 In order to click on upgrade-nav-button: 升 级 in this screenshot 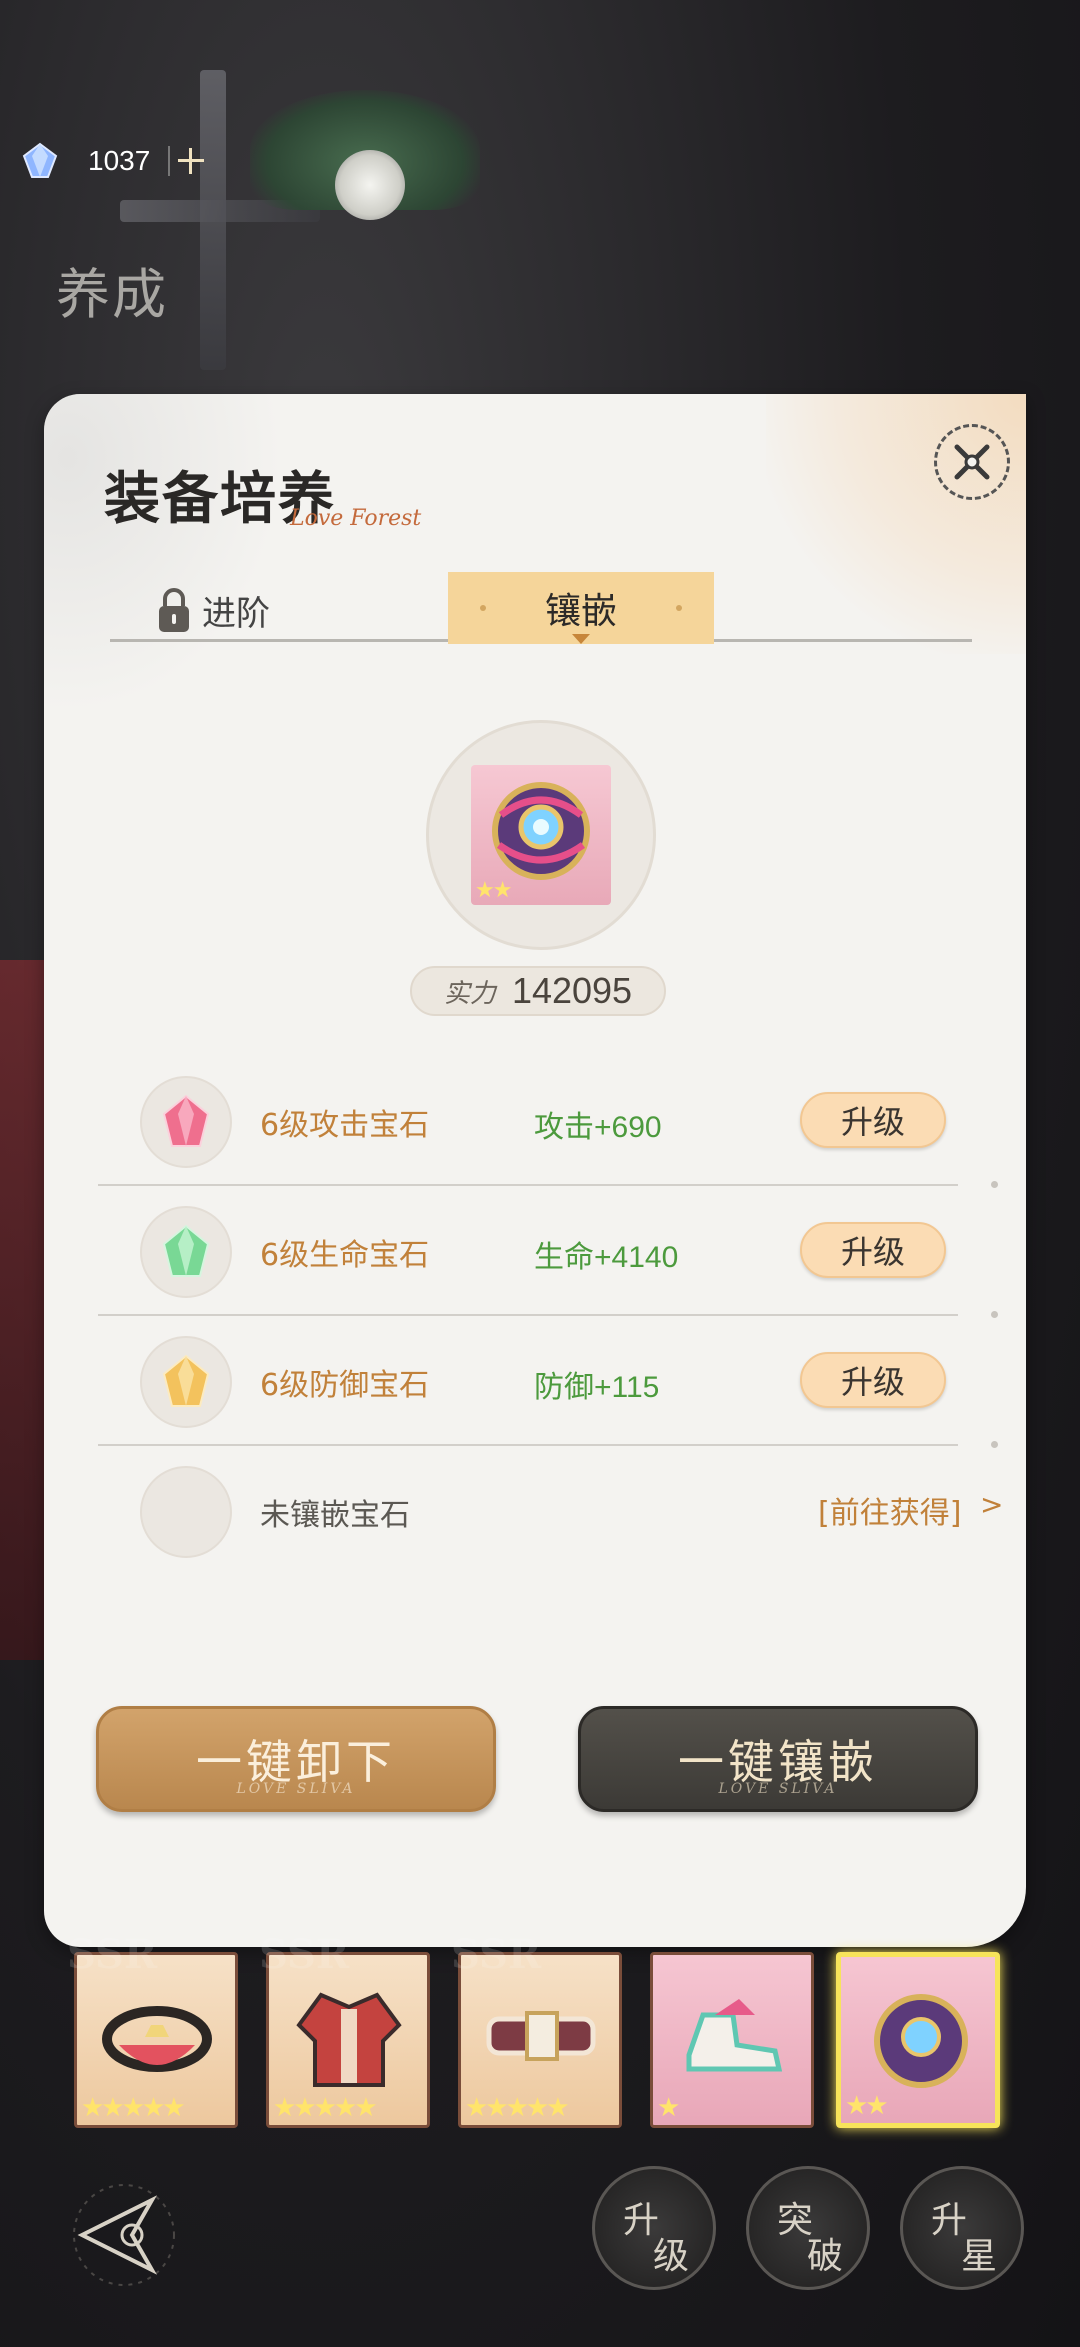, I will do `click(654, 2228)`.